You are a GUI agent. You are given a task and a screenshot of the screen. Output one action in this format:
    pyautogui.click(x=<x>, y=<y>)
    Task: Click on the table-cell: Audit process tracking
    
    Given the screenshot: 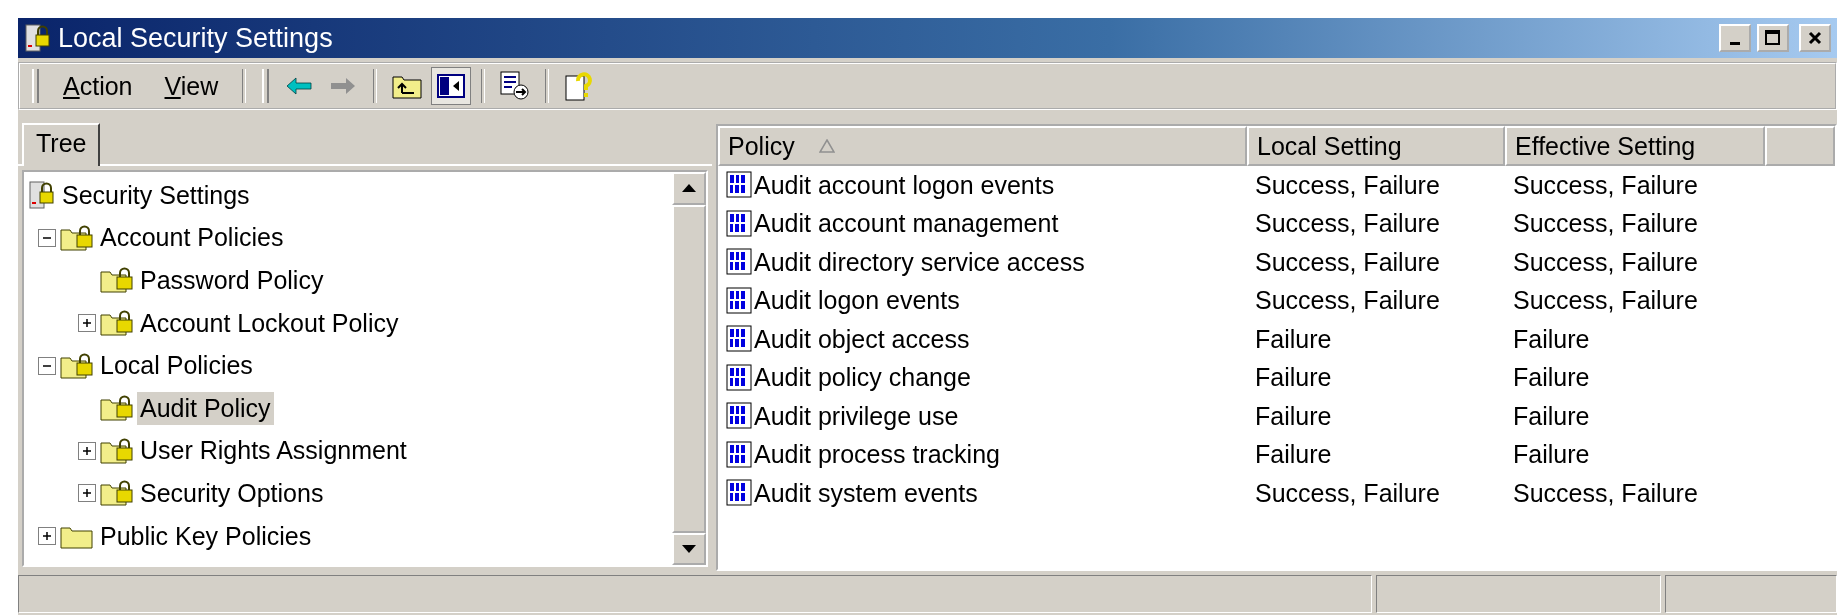 What is the action you would take?
    pyautogui.click(x=877, y=455)
    